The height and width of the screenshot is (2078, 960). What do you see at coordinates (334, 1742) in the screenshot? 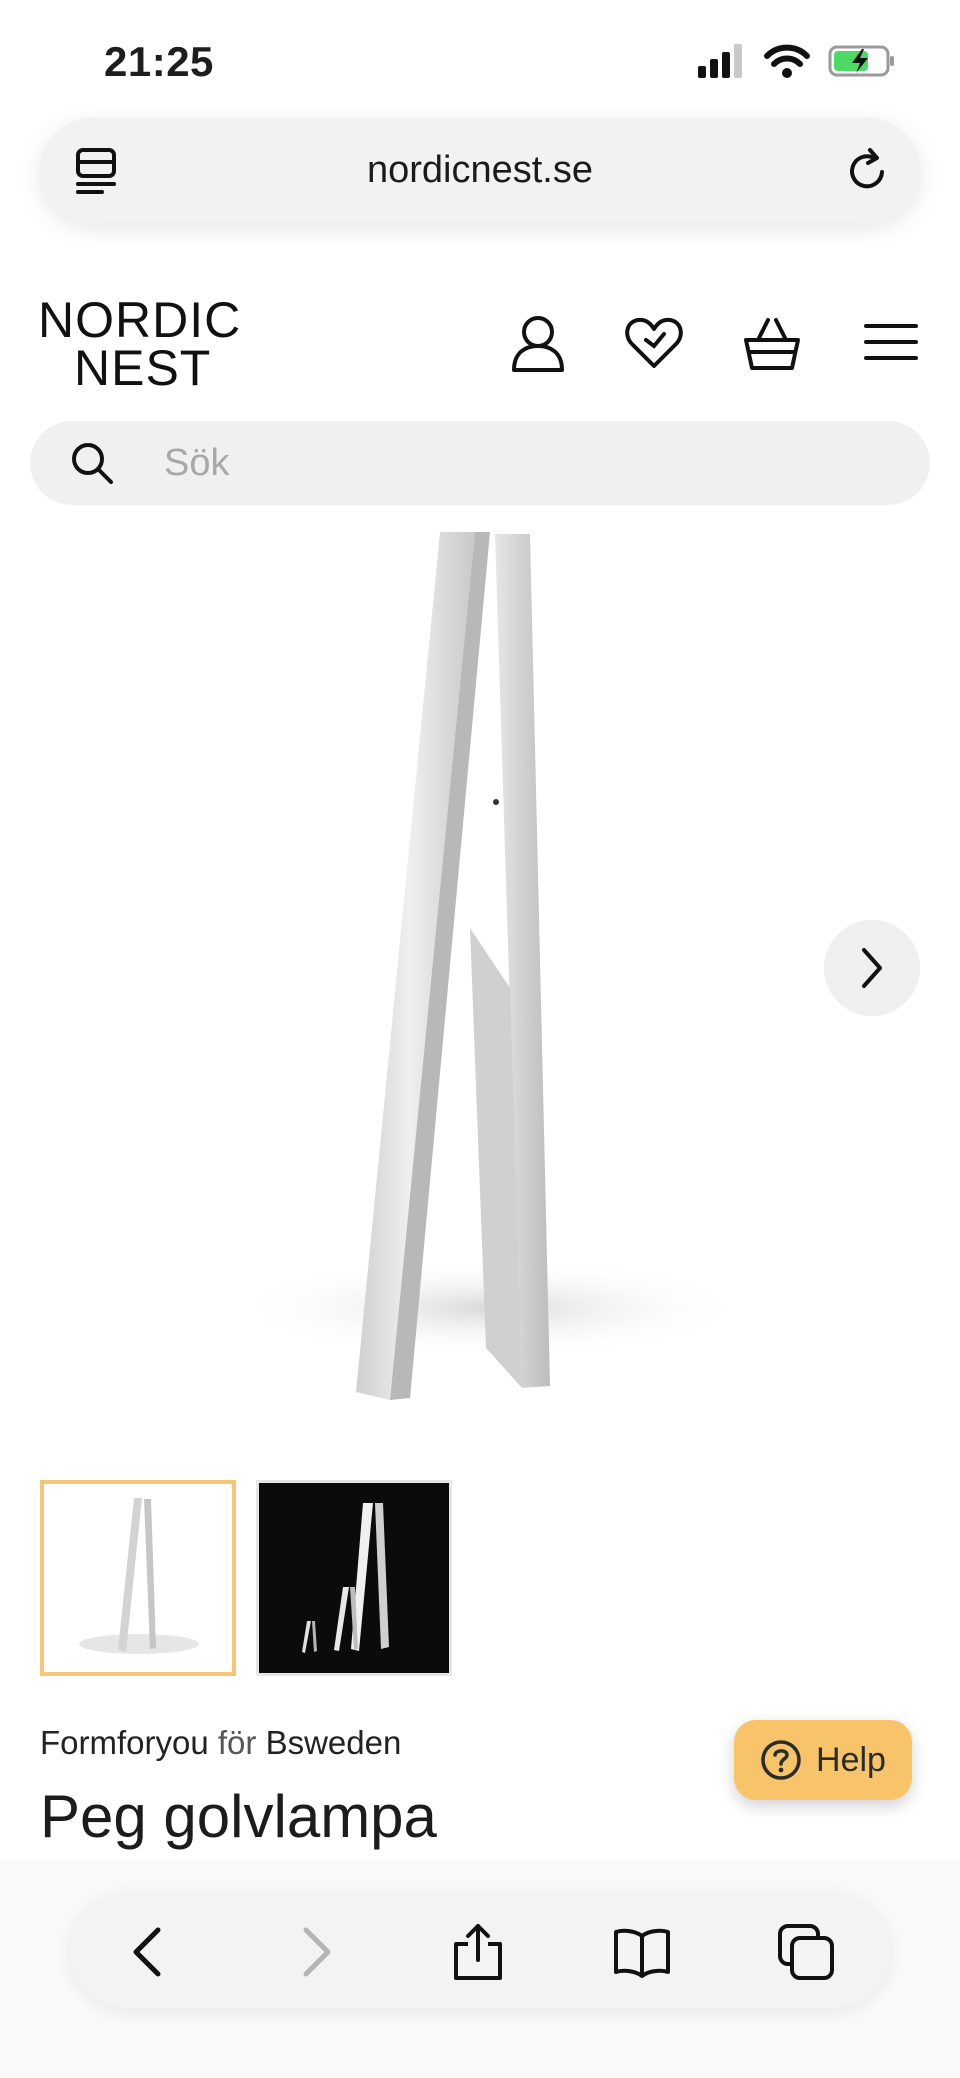
I see `brand-name: Bsweden` at bounding box center [334, 1742].